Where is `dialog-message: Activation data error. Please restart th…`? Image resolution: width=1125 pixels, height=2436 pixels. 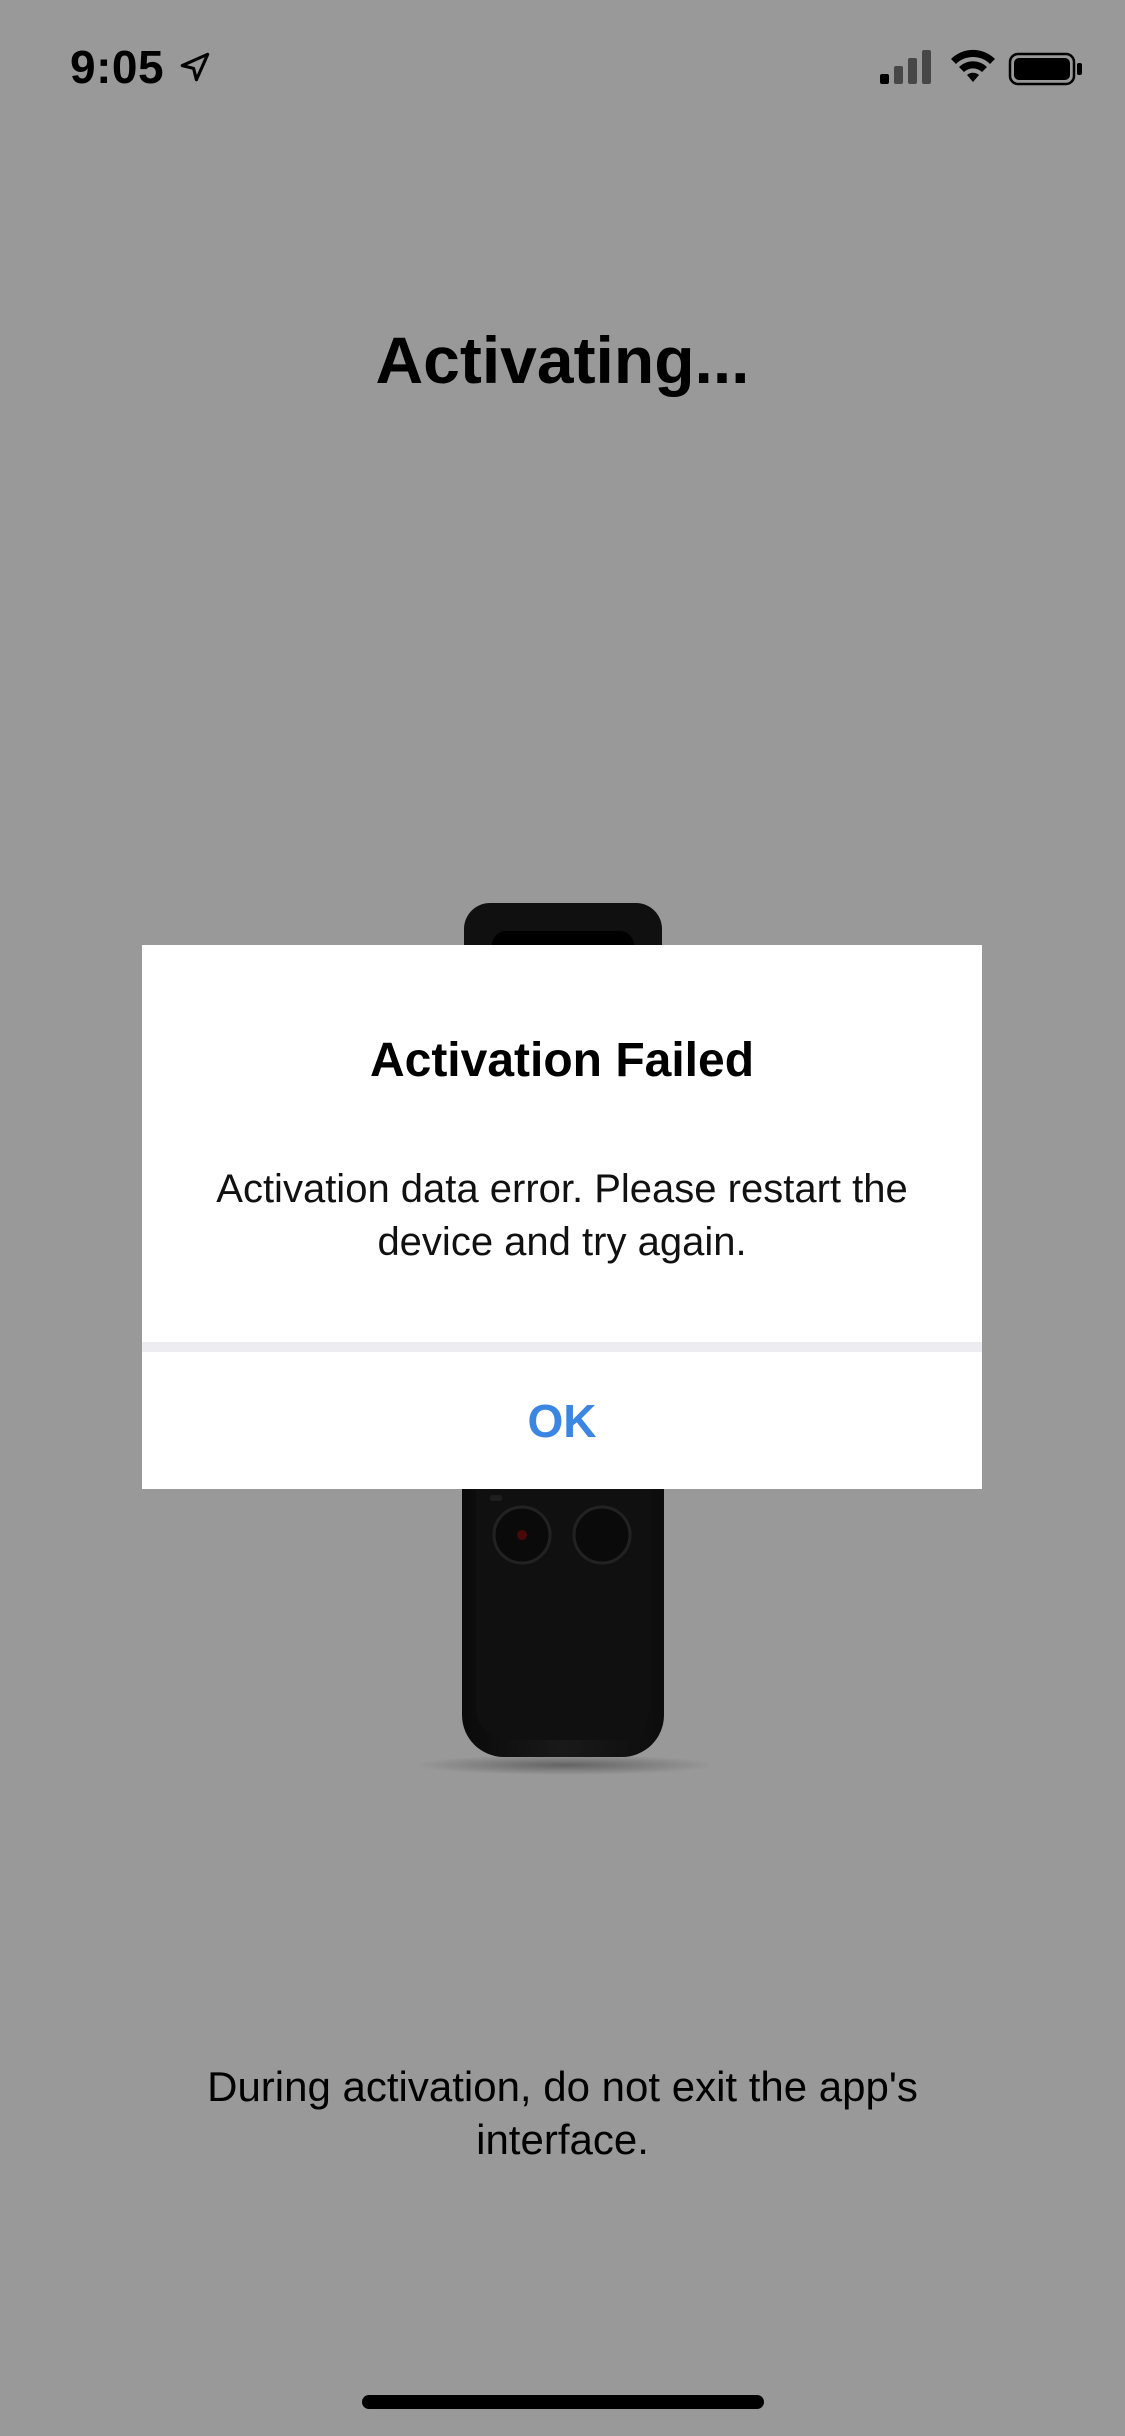 dialog-message: Activation data error. Please restart th… is located at coordinates (562, 1215).